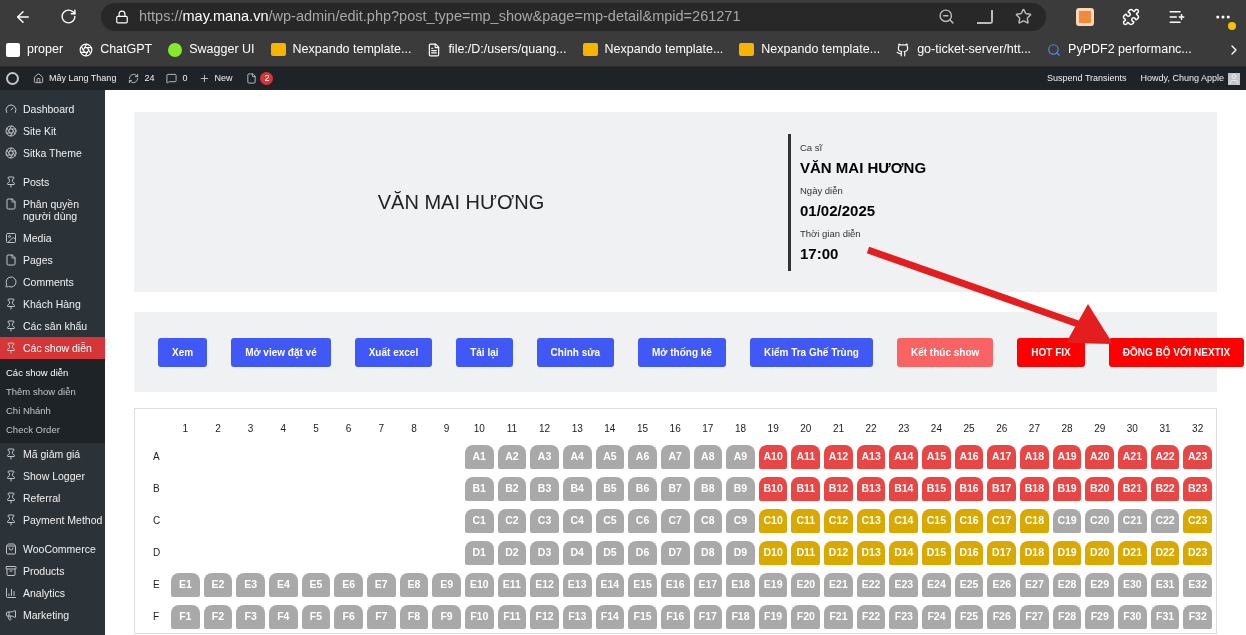 Image resolution: width=1246 pixels, height=635 pixels. I want to click on menu-item: Mã giảm giá, so click(52, 454).